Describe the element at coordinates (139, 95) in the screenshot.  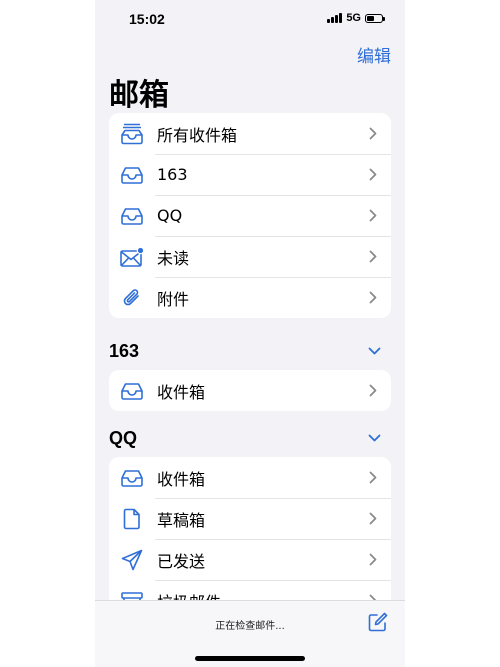
I see `page-title: 邮箱` at that location.